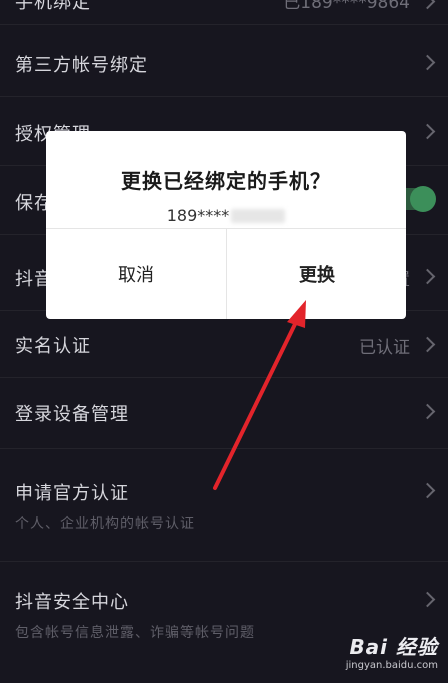 The width and height of the screenshot is (448, 683). I want to click on setting-subtitle: 个人、企业机构的帐号认证, so click(105, 524).